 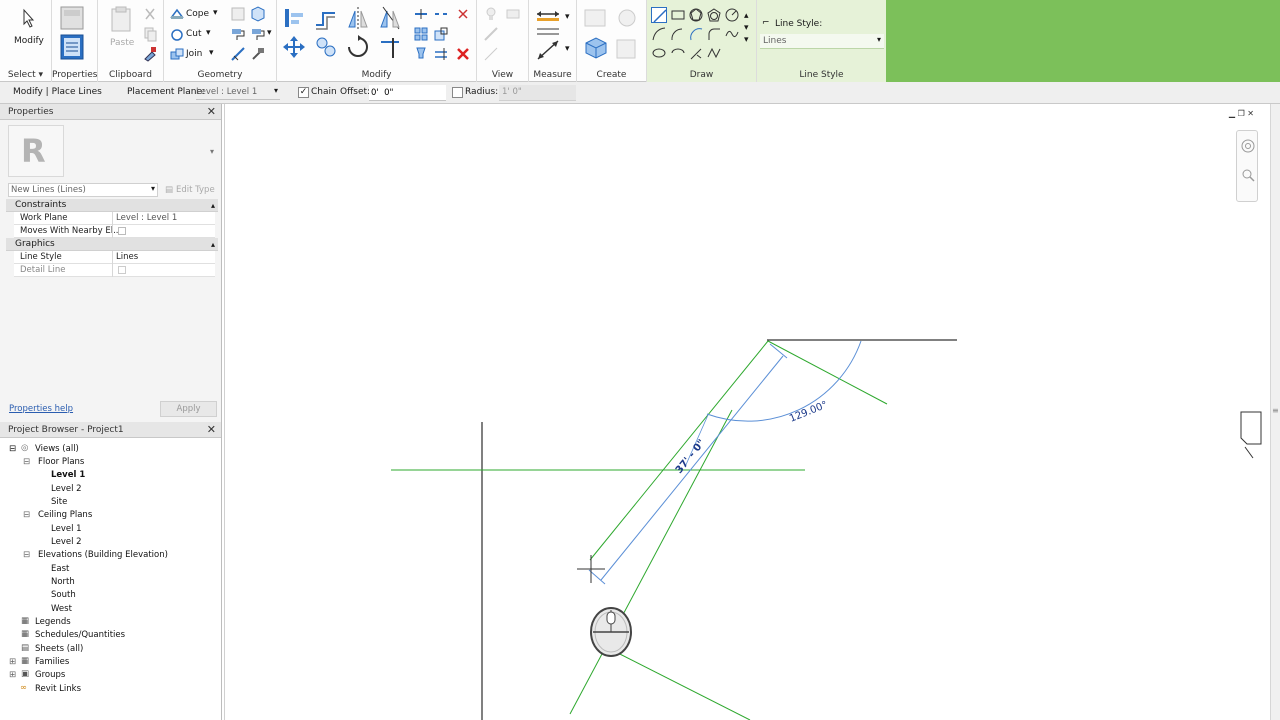 What do you see at coordinates (238, 14) in the screenshot?
I see `wall-joins-icon` at bounding box center [238, 14].